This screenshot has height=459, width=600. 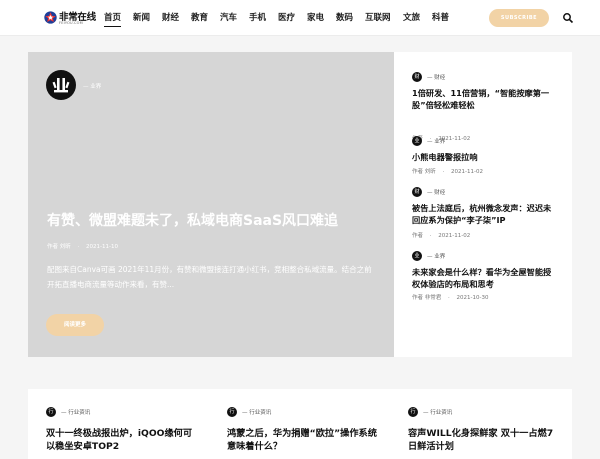 I want to click on nav-item-internet: 互联网, so click(x=378, y=17).